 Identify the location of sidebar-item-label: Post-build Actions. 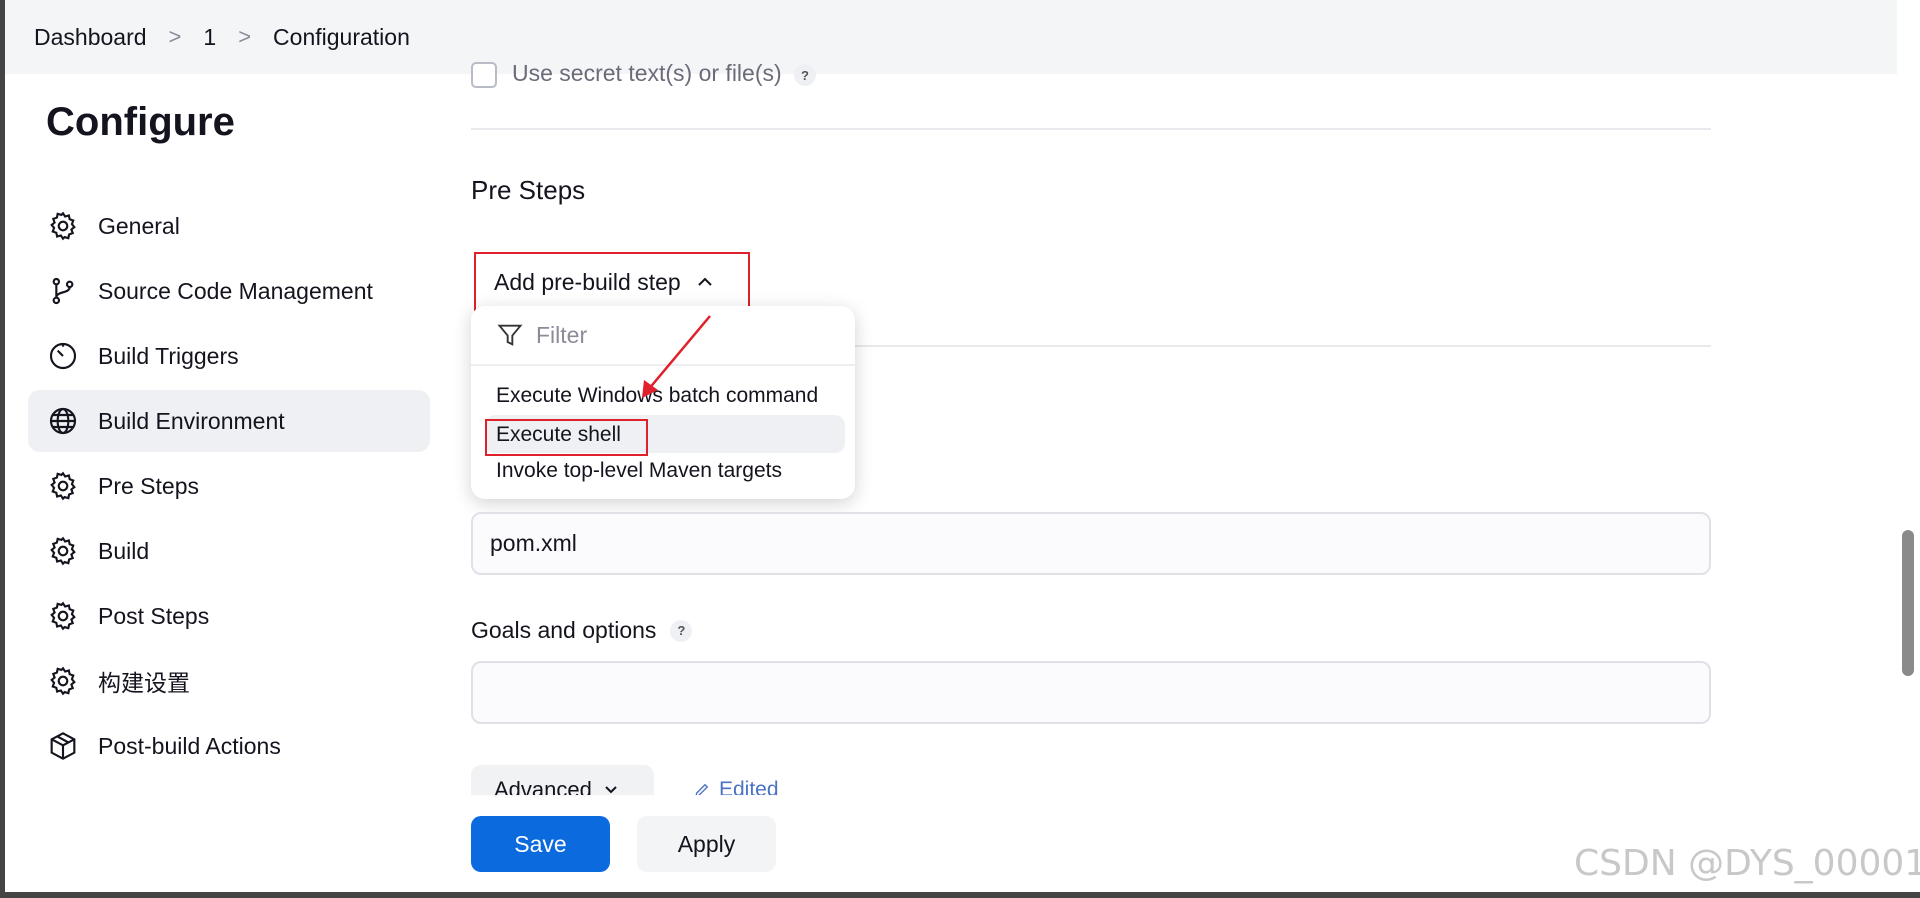
(189, 745).